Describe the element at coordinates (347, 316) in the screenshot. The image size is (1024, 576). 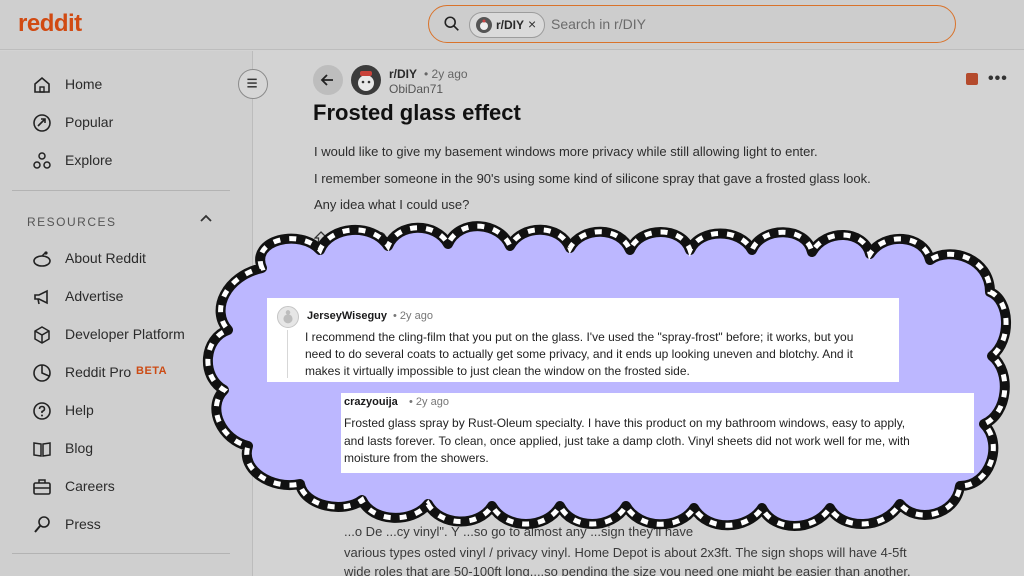
I see `comment-username: JerseyWiseguy` at that location.